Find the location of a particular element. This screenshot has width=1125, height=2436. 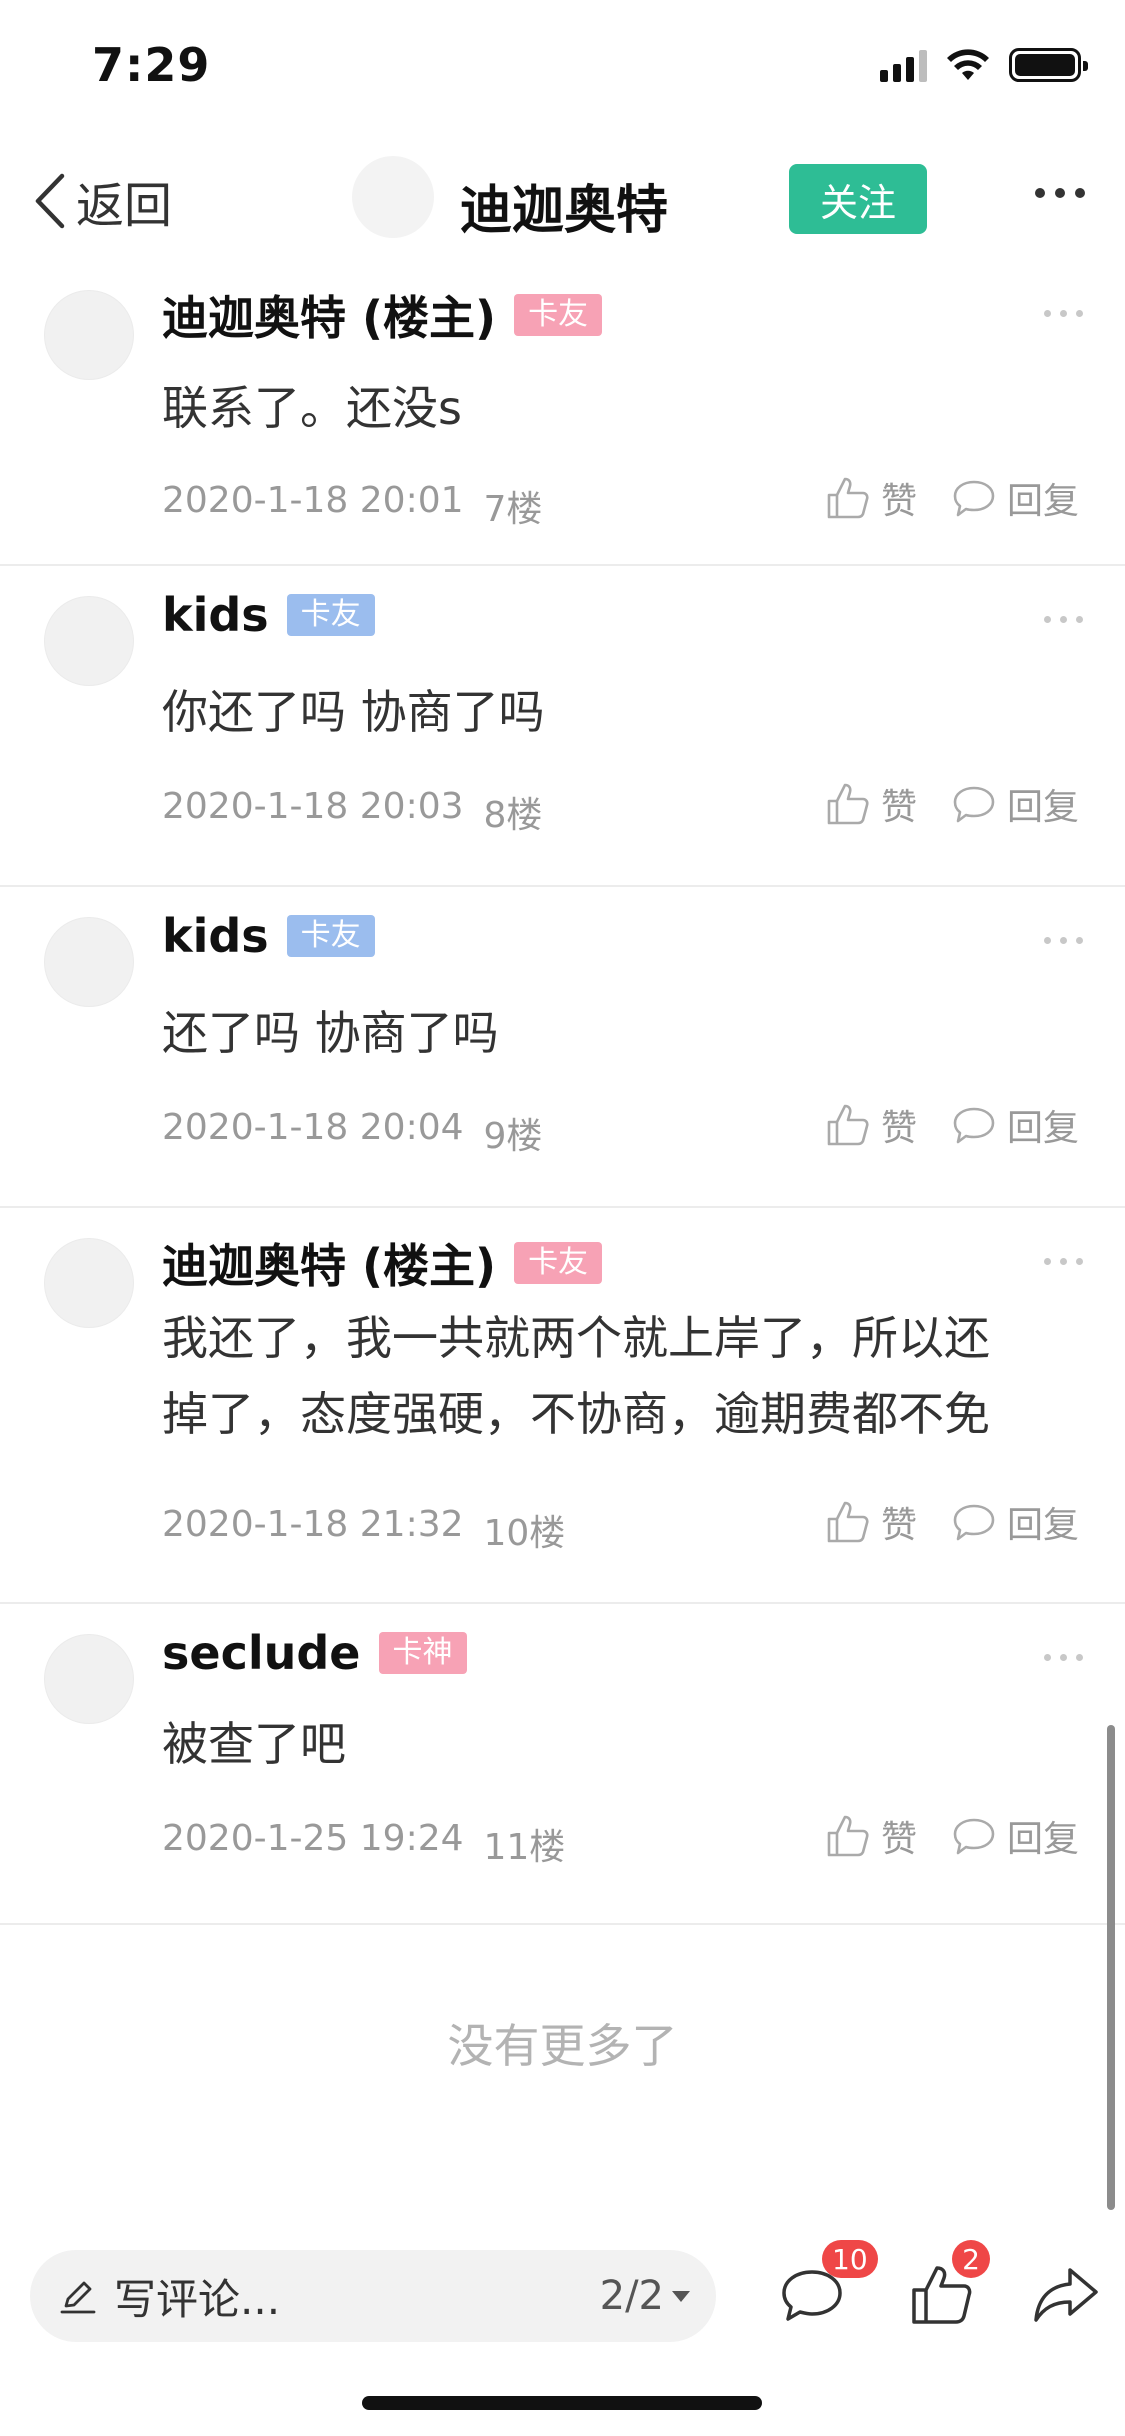

comment-date: 2020-1-18 20:01 is located at coordinates (313, 500).